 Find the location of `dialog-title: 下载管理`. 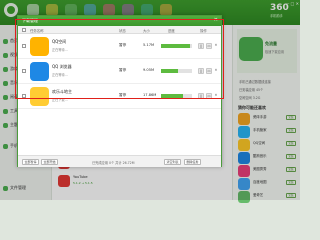

dialog-title: 下载管理 is located at coordinates (30, 20).